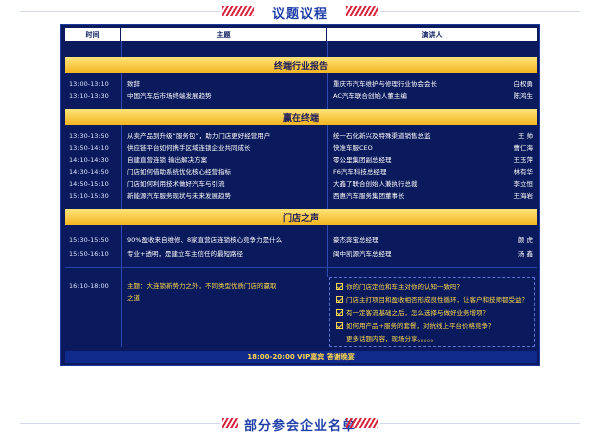  I want to click on block-title-band: 赢在终端, so click(301, 117).